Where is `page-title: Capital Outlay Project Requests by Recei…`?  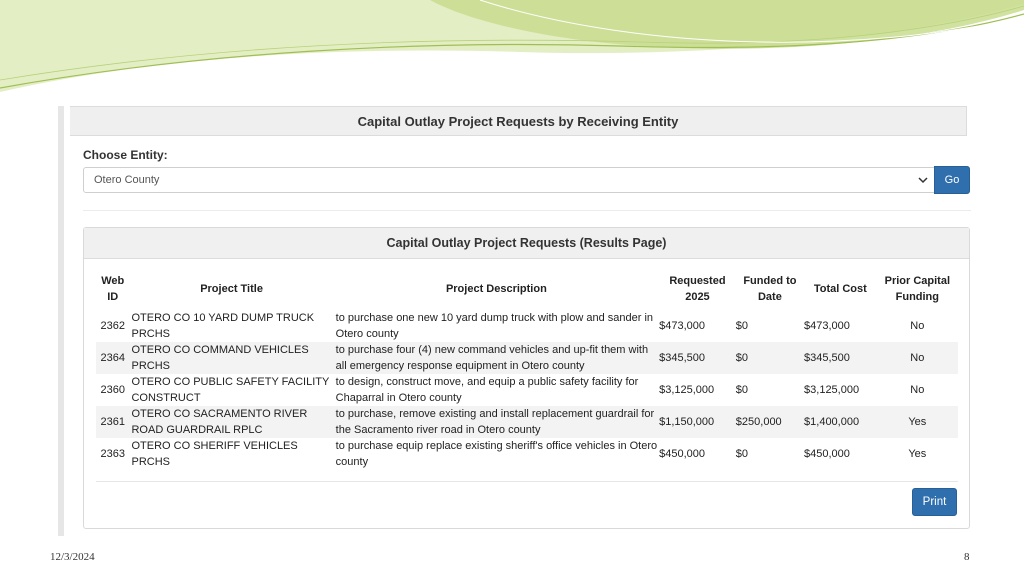
page-title: Capital Outlay Project Requests by Recei… is located at coordinates (518, 121).